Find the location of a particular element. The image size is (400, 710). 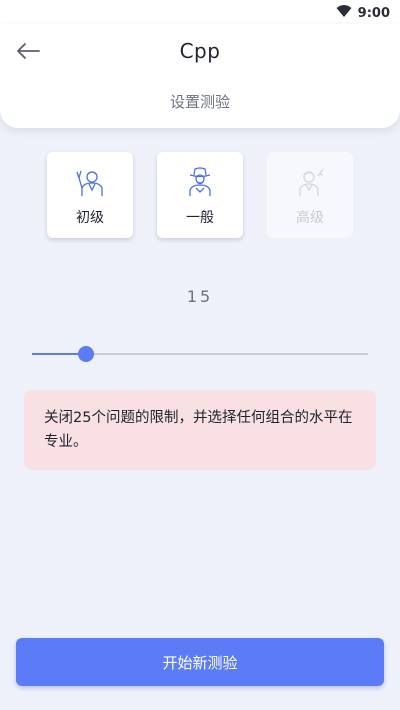

cowboy-person-icon is located at coordinates (200, 182).